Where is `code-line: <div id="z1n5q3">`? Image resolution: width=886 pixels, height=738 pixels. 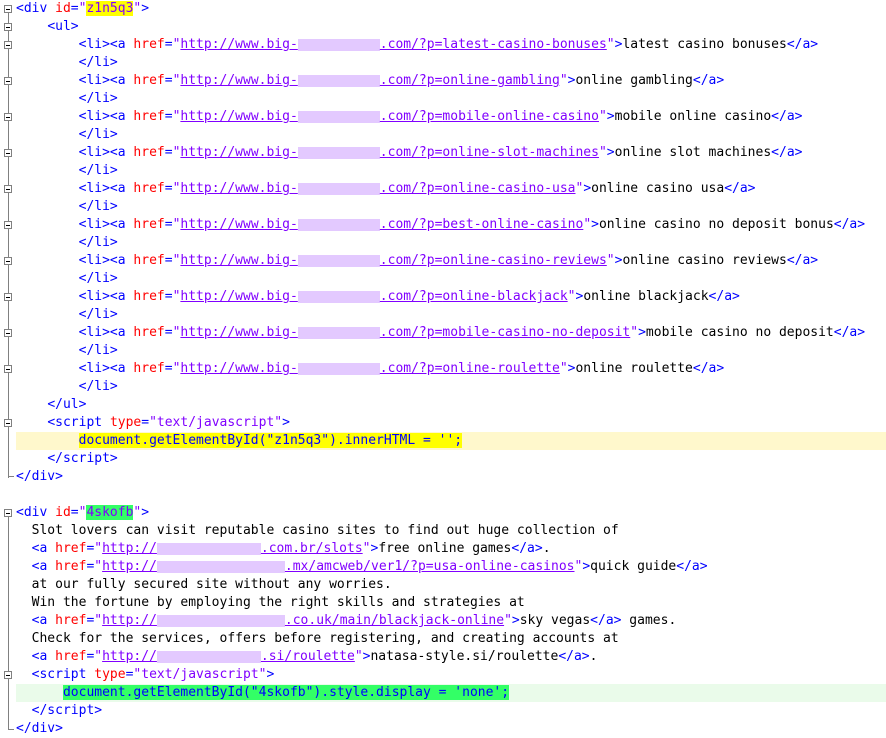 code-line: <div id="z1n5q3"> is located at coordinates (83, 8).